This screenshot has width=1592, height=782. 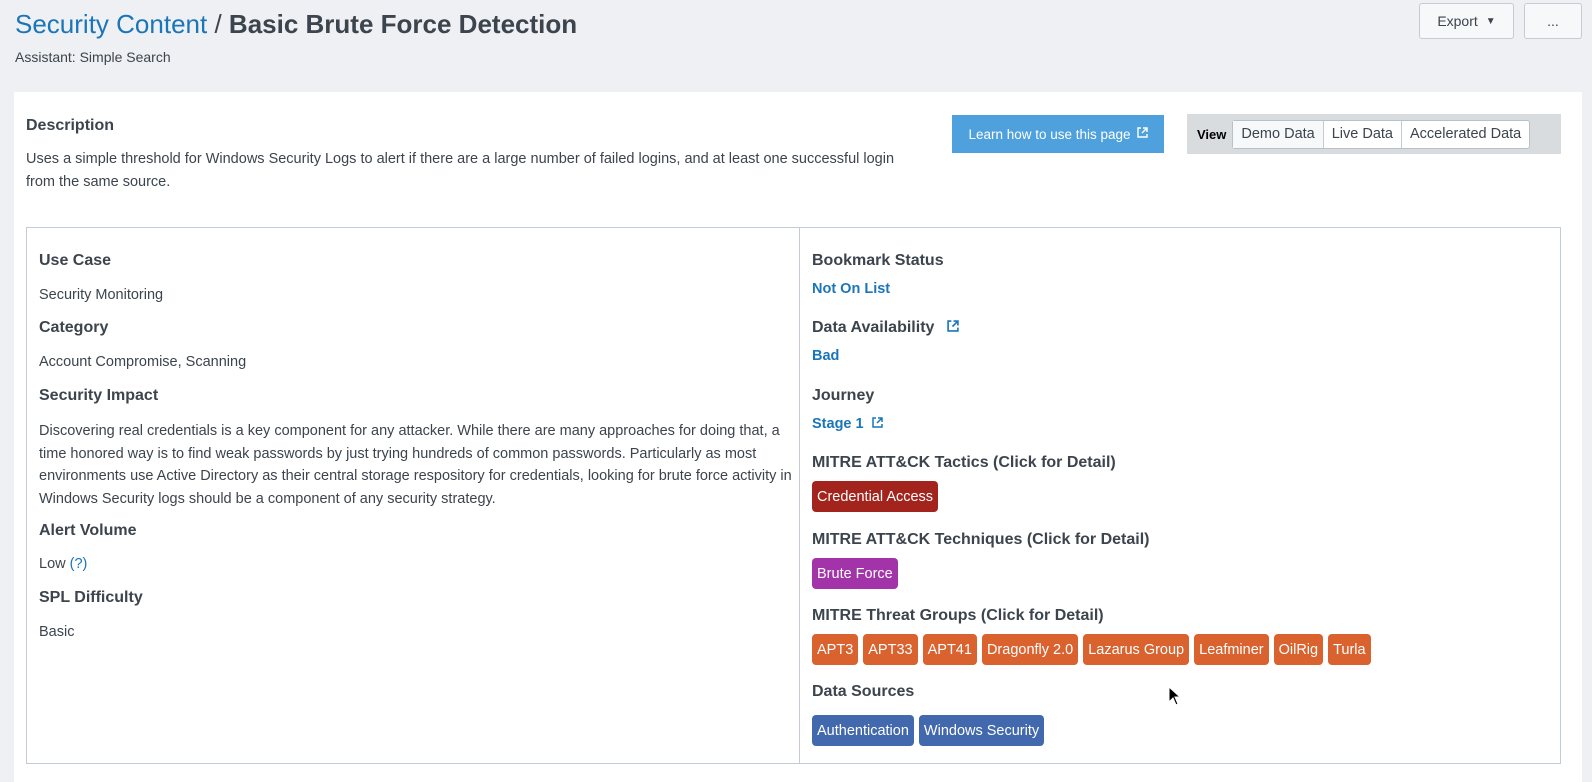 What do you see at coordinates (403, 24) in the screenshot?
I see `page-title-text: Basic Brute Force Detection` at bounding box center [403, 24].